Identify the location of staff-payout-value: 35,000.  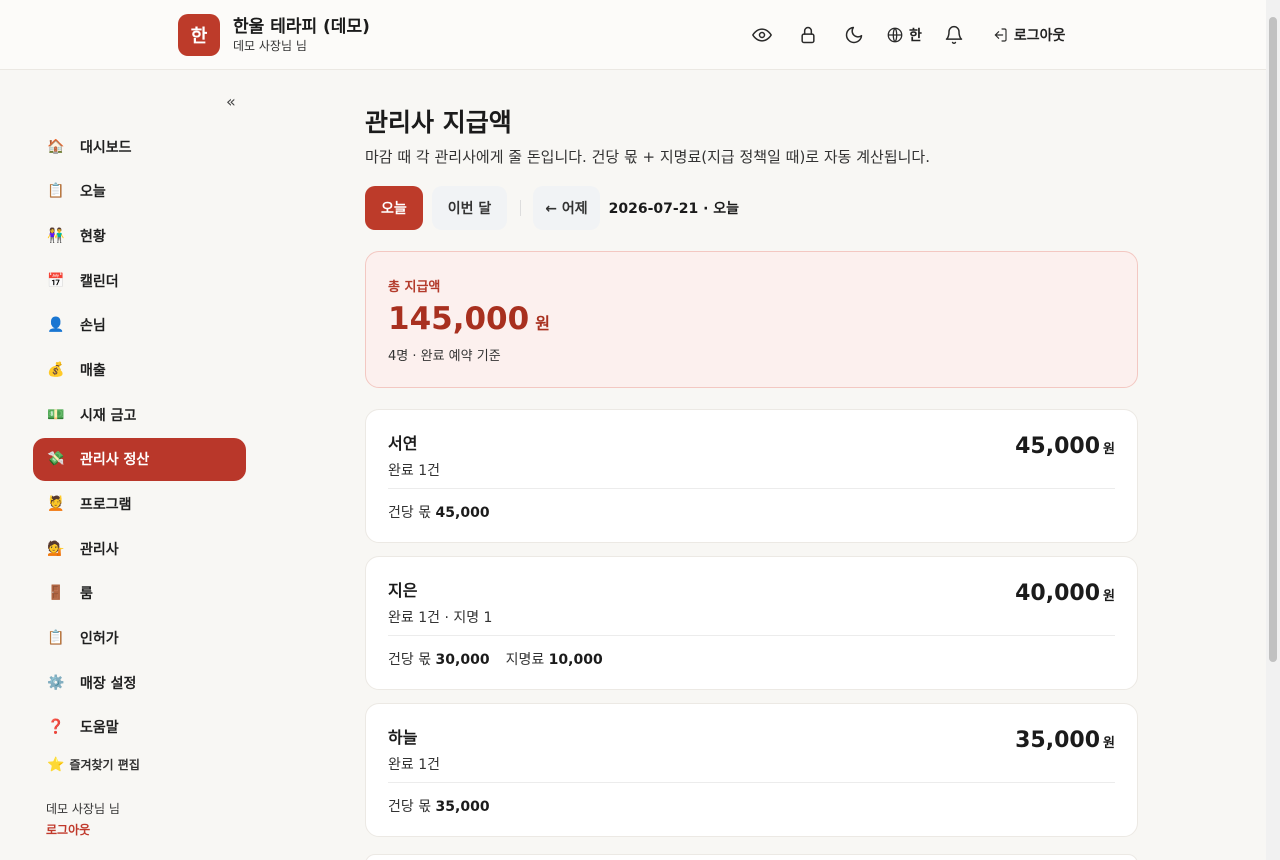
(1058, 740).